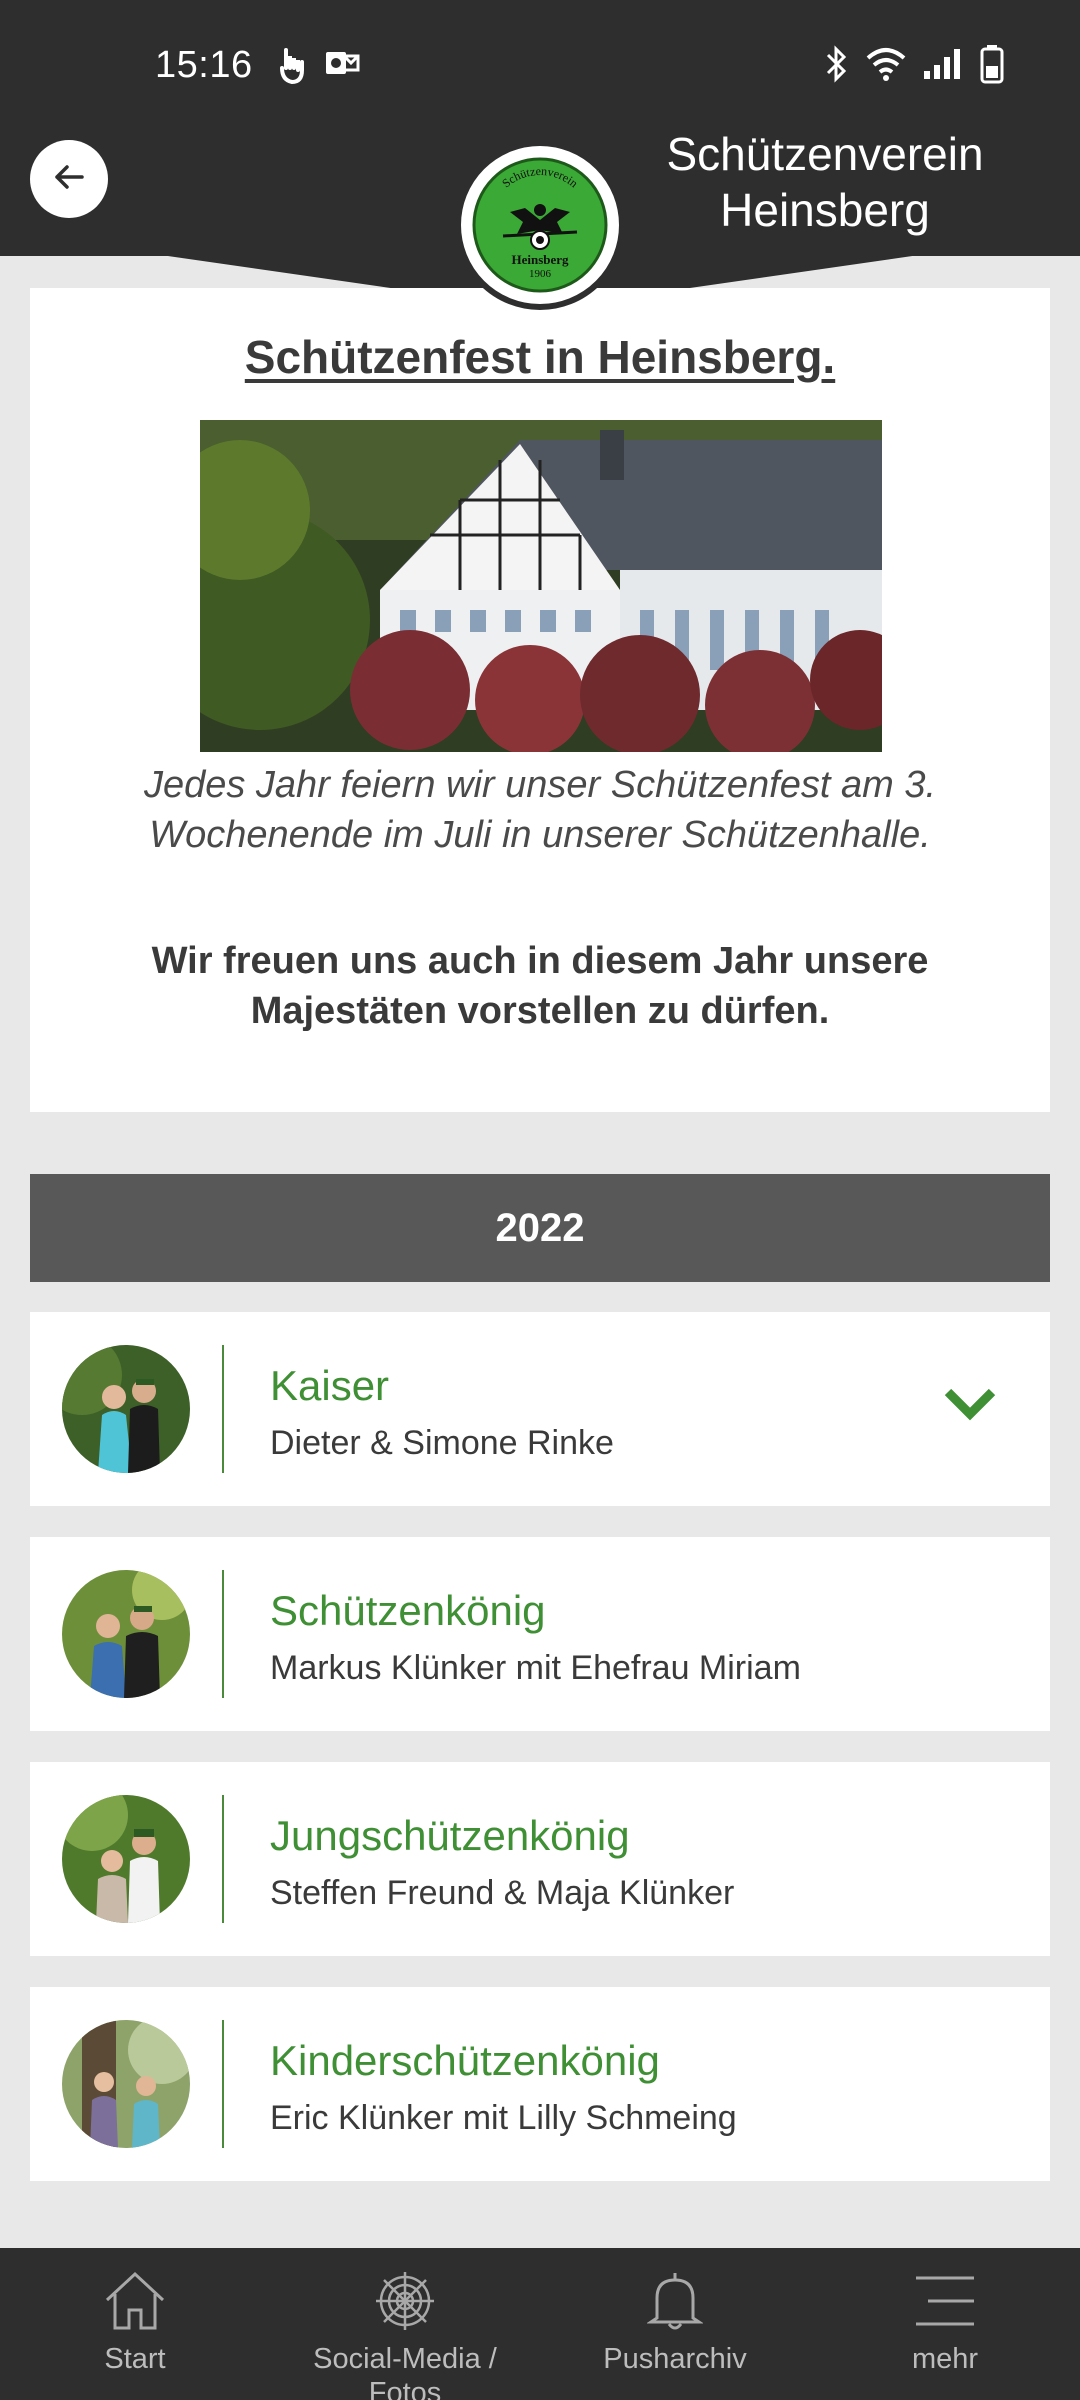  Describe the element at coordinates (204, 65) in the screenshot. I see `status-time: 15:16` at that location.